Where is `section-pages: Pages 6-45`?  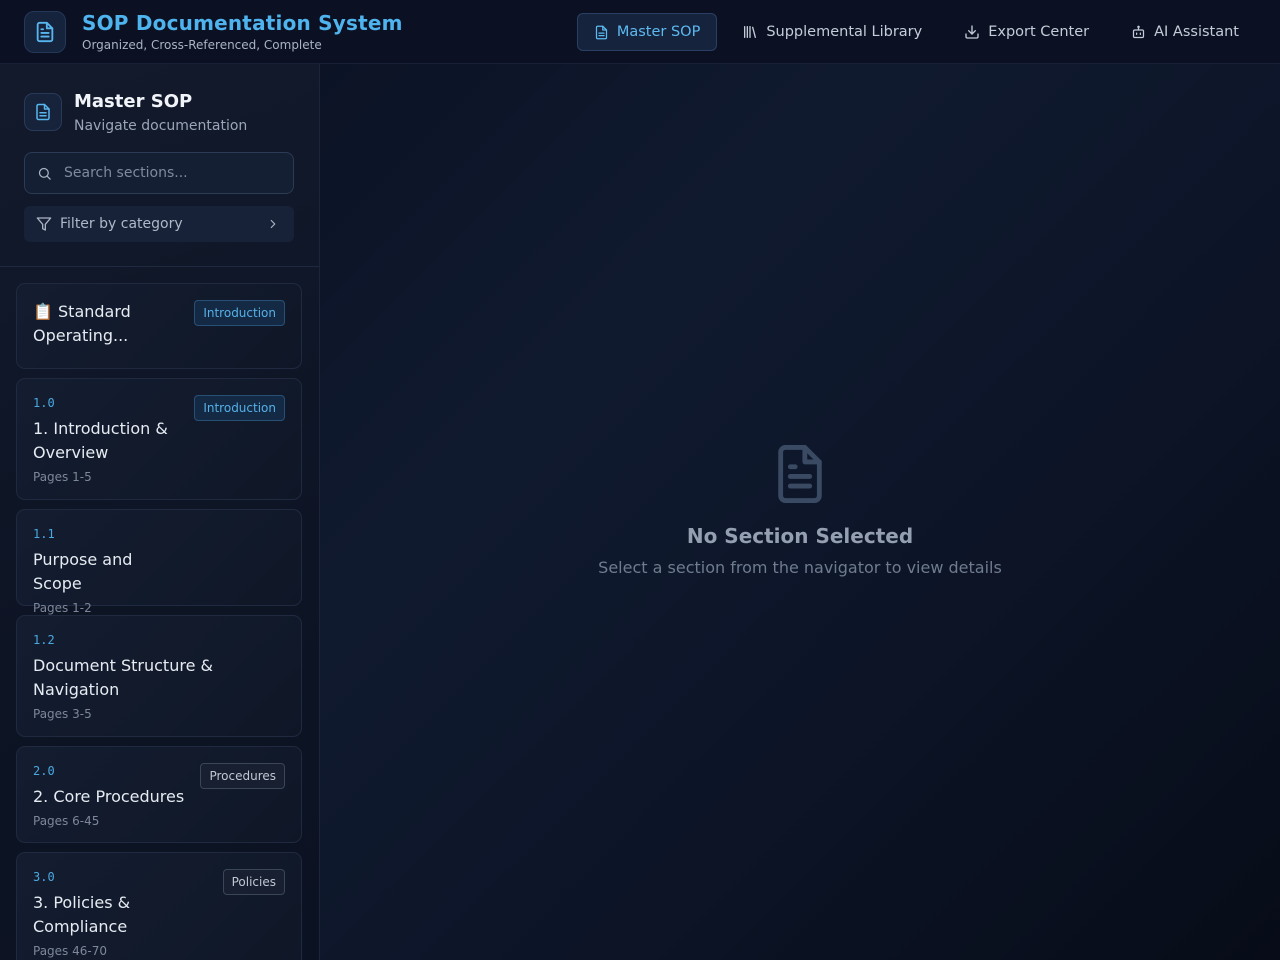 section-pages: Pages 6-45 is located at coordinates (66, 821).